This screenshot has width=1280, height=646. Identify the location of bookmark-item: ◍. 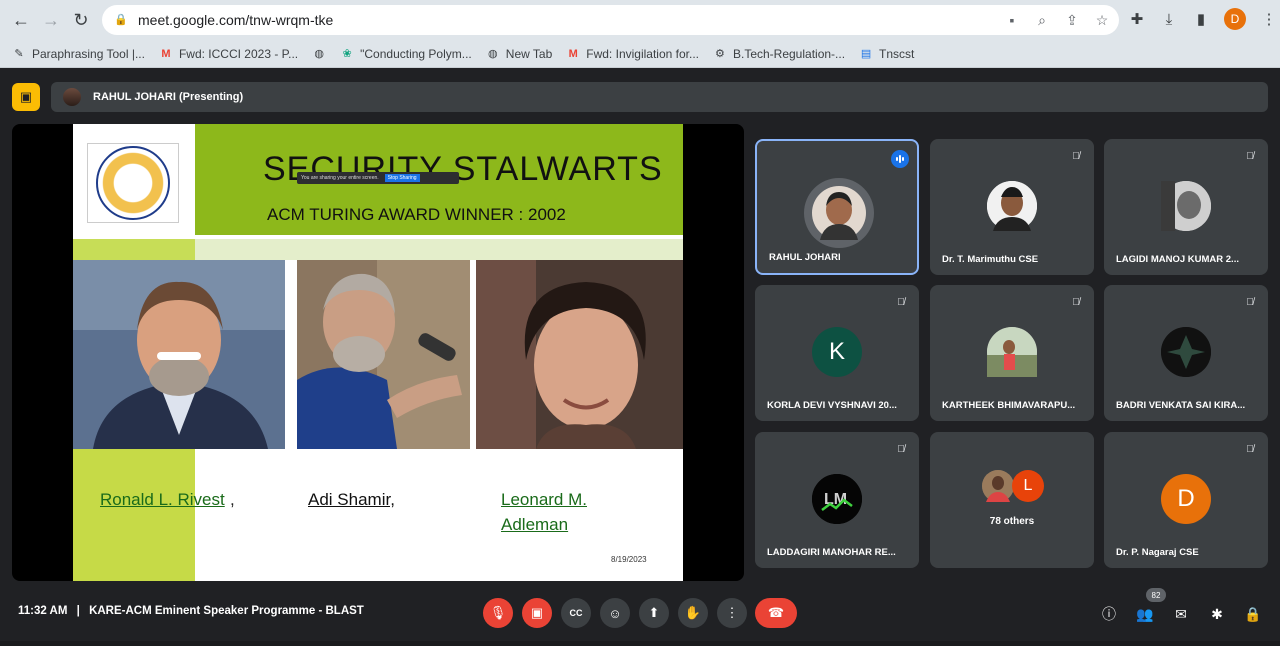
(319, 54).